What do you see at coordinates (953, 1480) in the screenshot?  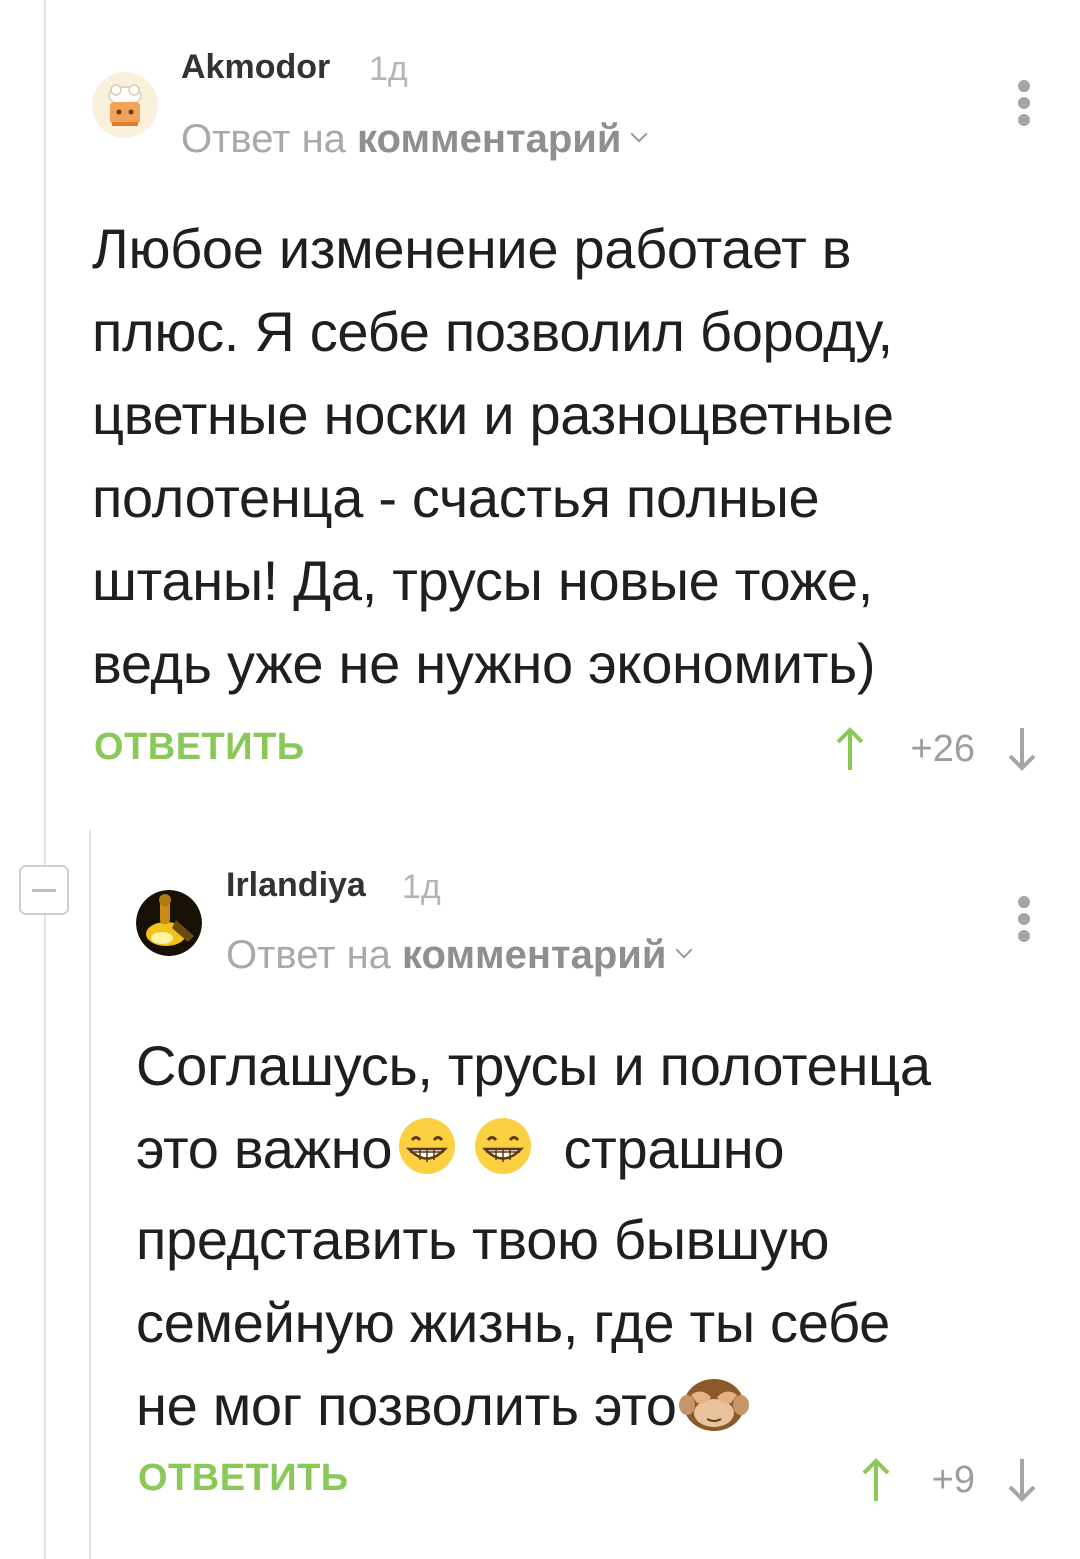 I see `rating-value: +9` at bounding box center [953, 1480].